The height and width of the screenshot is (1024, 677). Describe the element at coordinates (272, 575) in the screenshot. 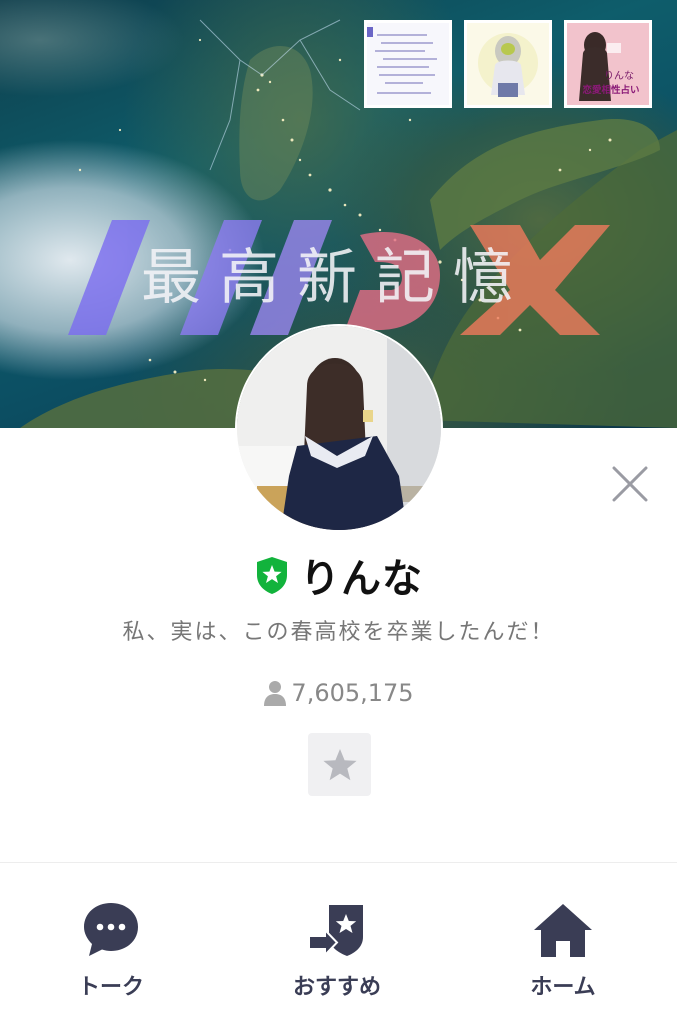

I see `official-shield-star-icon` at that location.